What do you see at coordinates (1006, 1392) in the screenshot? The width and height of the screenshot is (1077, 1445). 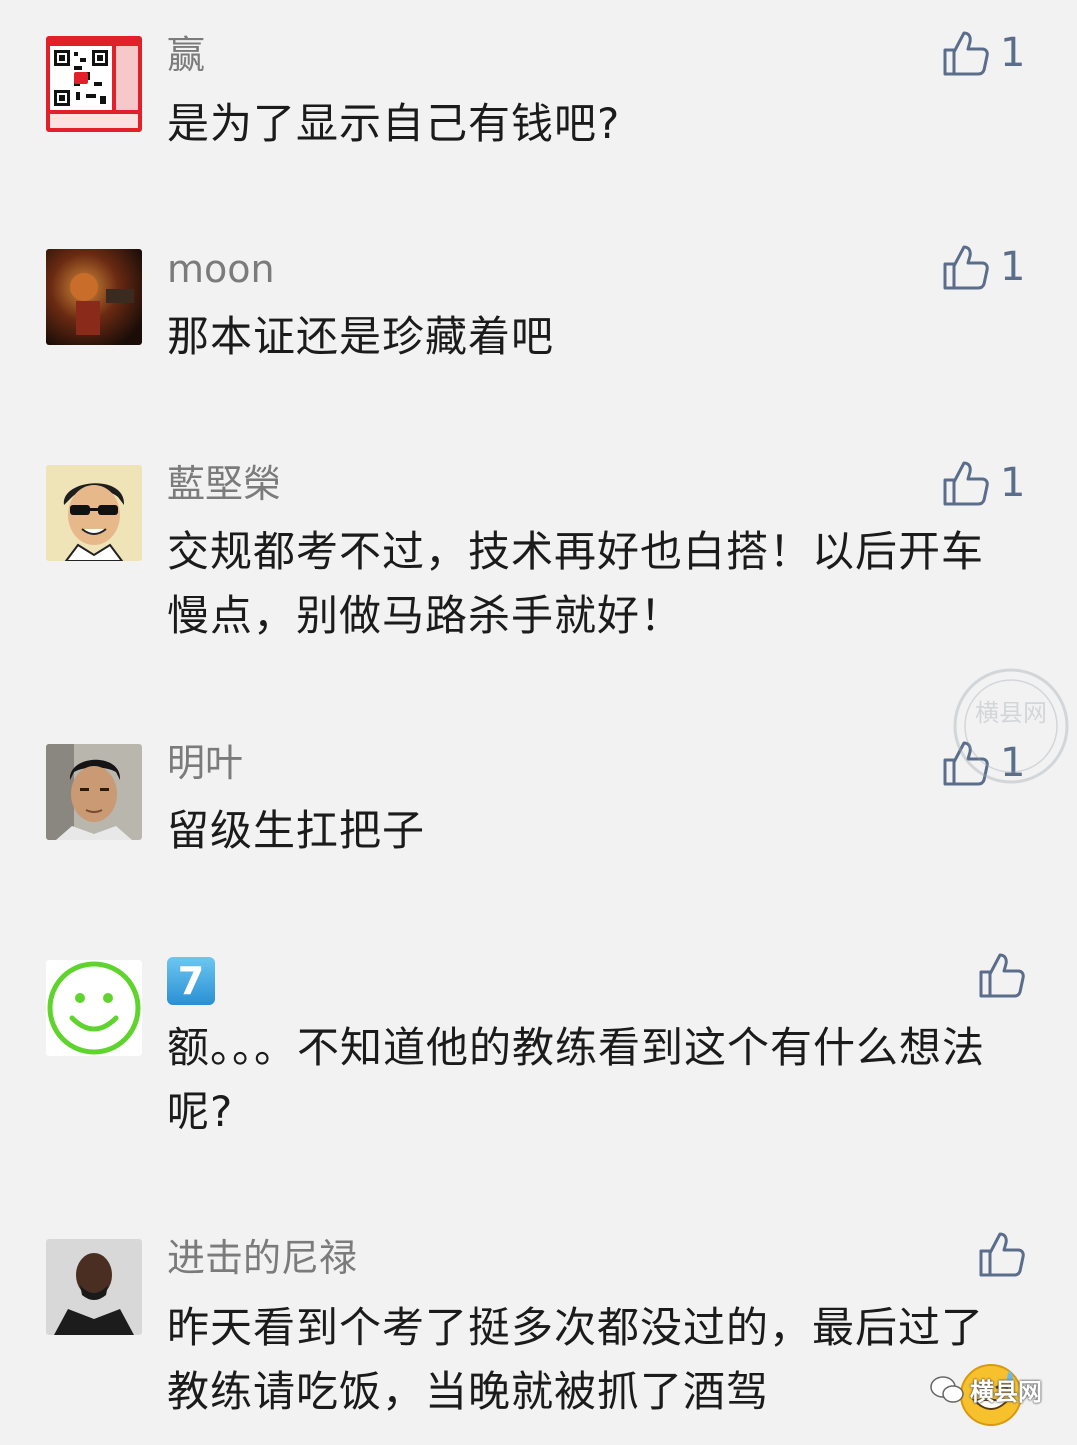 I see `brand-label: 横县网` at bounding box center [1006, 1392].